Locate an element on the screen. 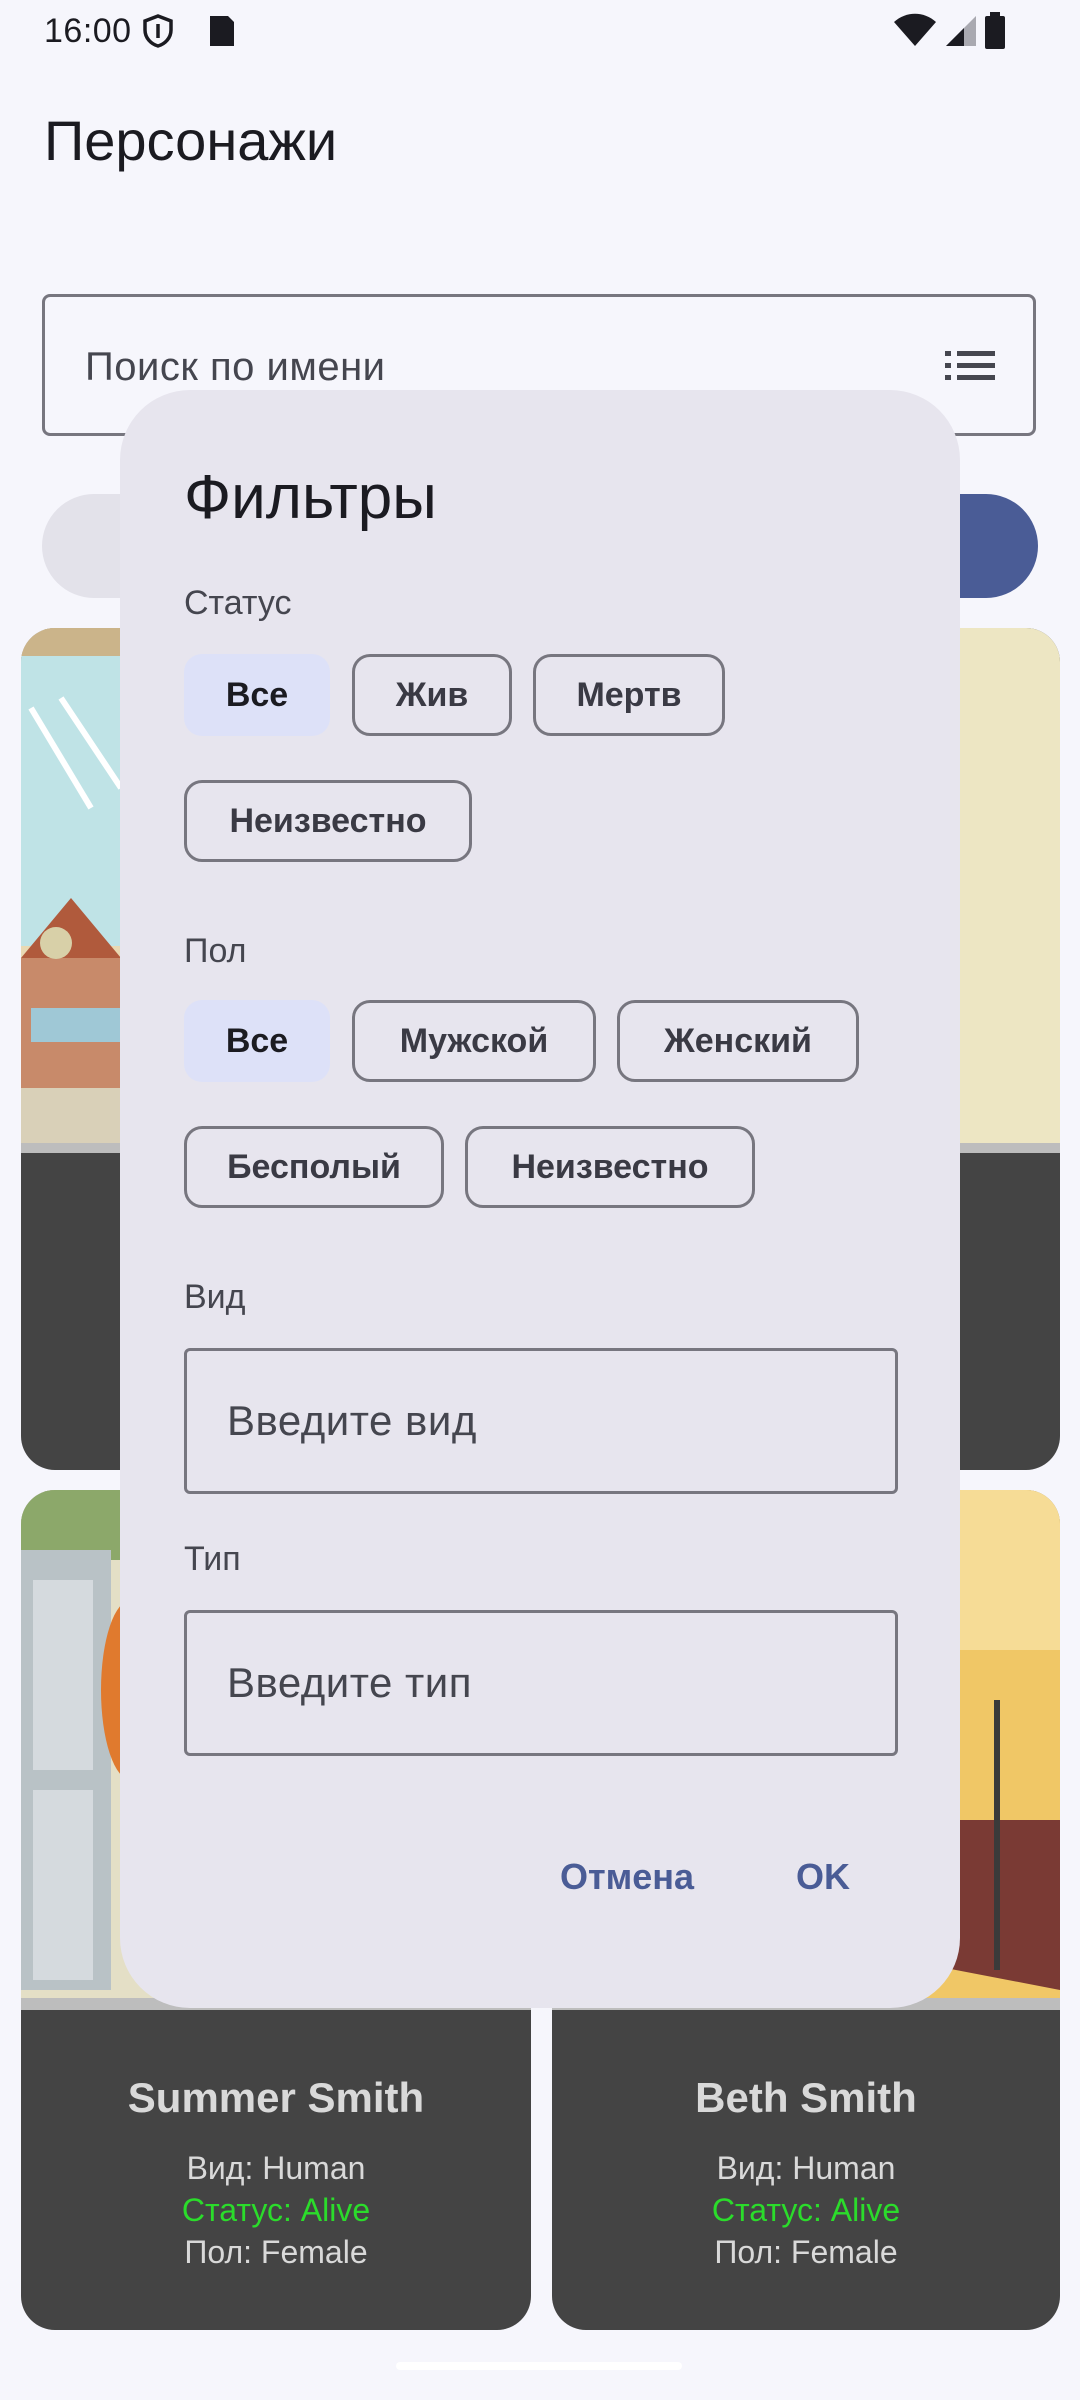  gender-chip-male: Мужской is located at coordinates (474, 1041).